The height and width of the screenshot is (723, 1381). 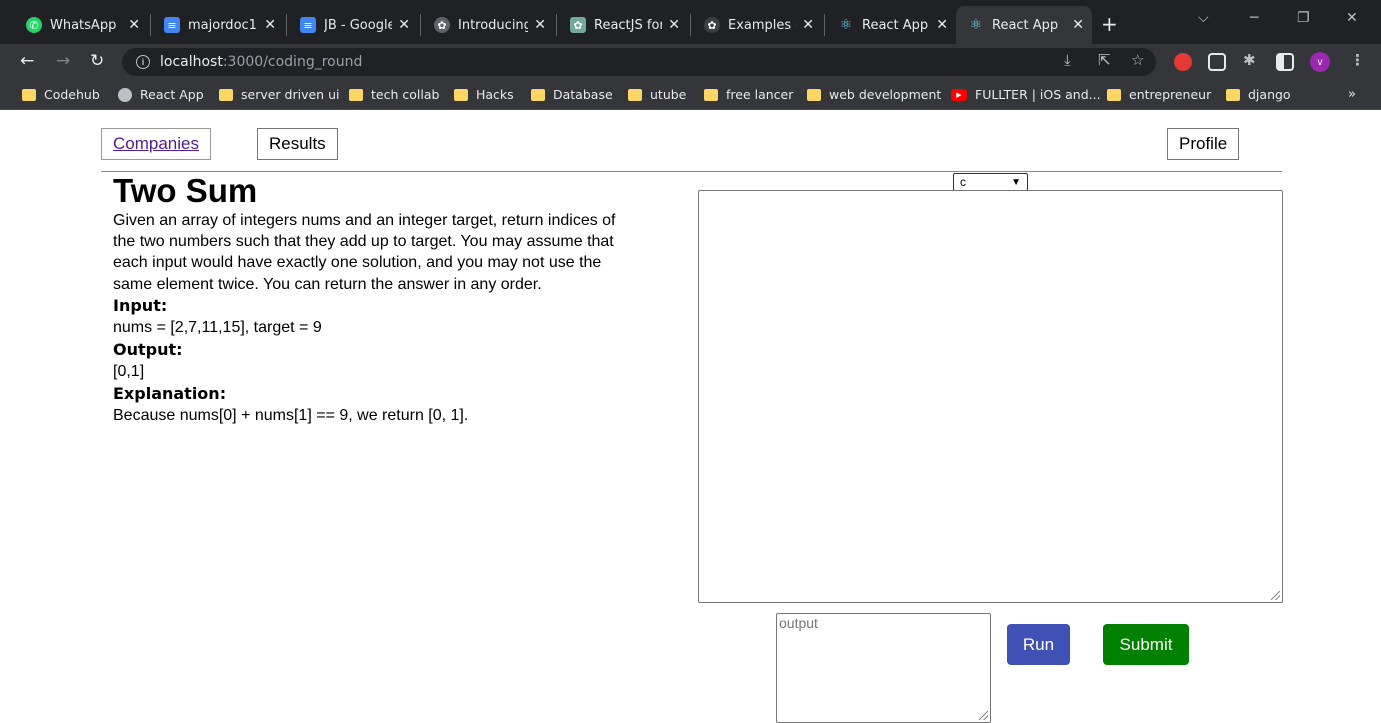 I want to click on bookmark-label: tech collab, so click(x=405, y=94).